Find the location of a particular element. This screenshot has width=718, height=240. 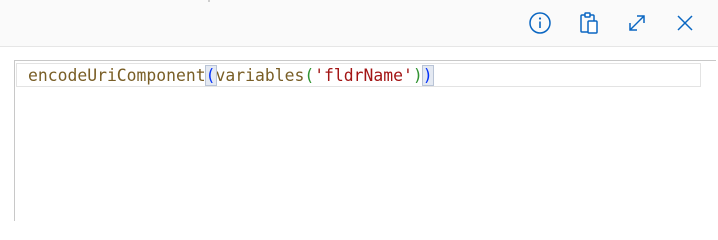

close-button is located at coordinates (685, 23).